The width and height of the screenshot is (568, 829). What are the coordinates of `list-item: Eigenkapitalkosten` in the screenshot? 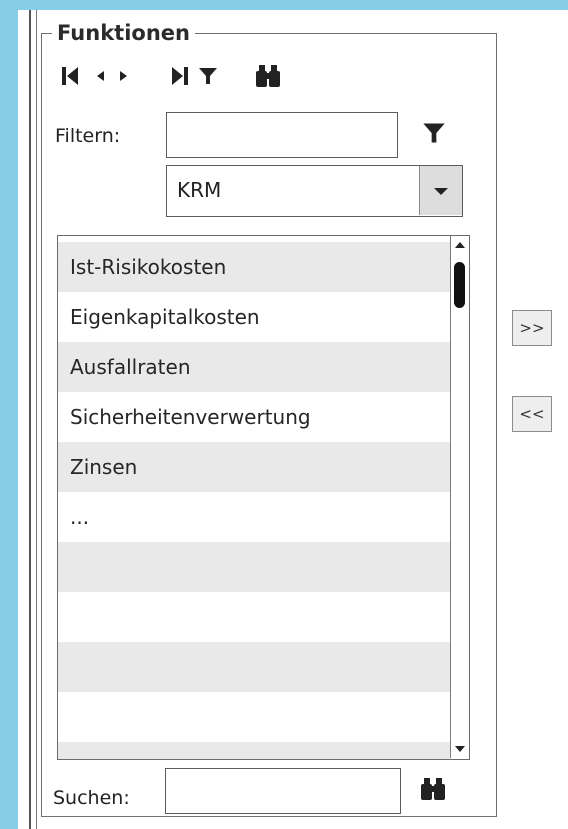 It's located at (254, 317).